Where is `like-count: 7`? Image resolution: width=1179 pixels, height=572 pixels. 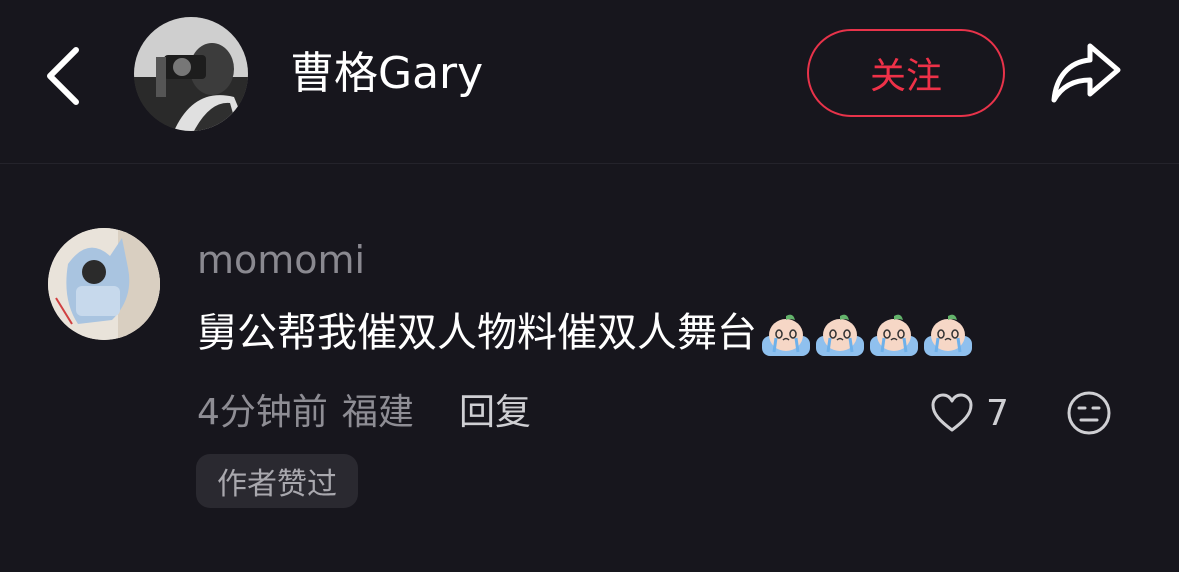
like-count: 7 is located at coordinates (997, 413).